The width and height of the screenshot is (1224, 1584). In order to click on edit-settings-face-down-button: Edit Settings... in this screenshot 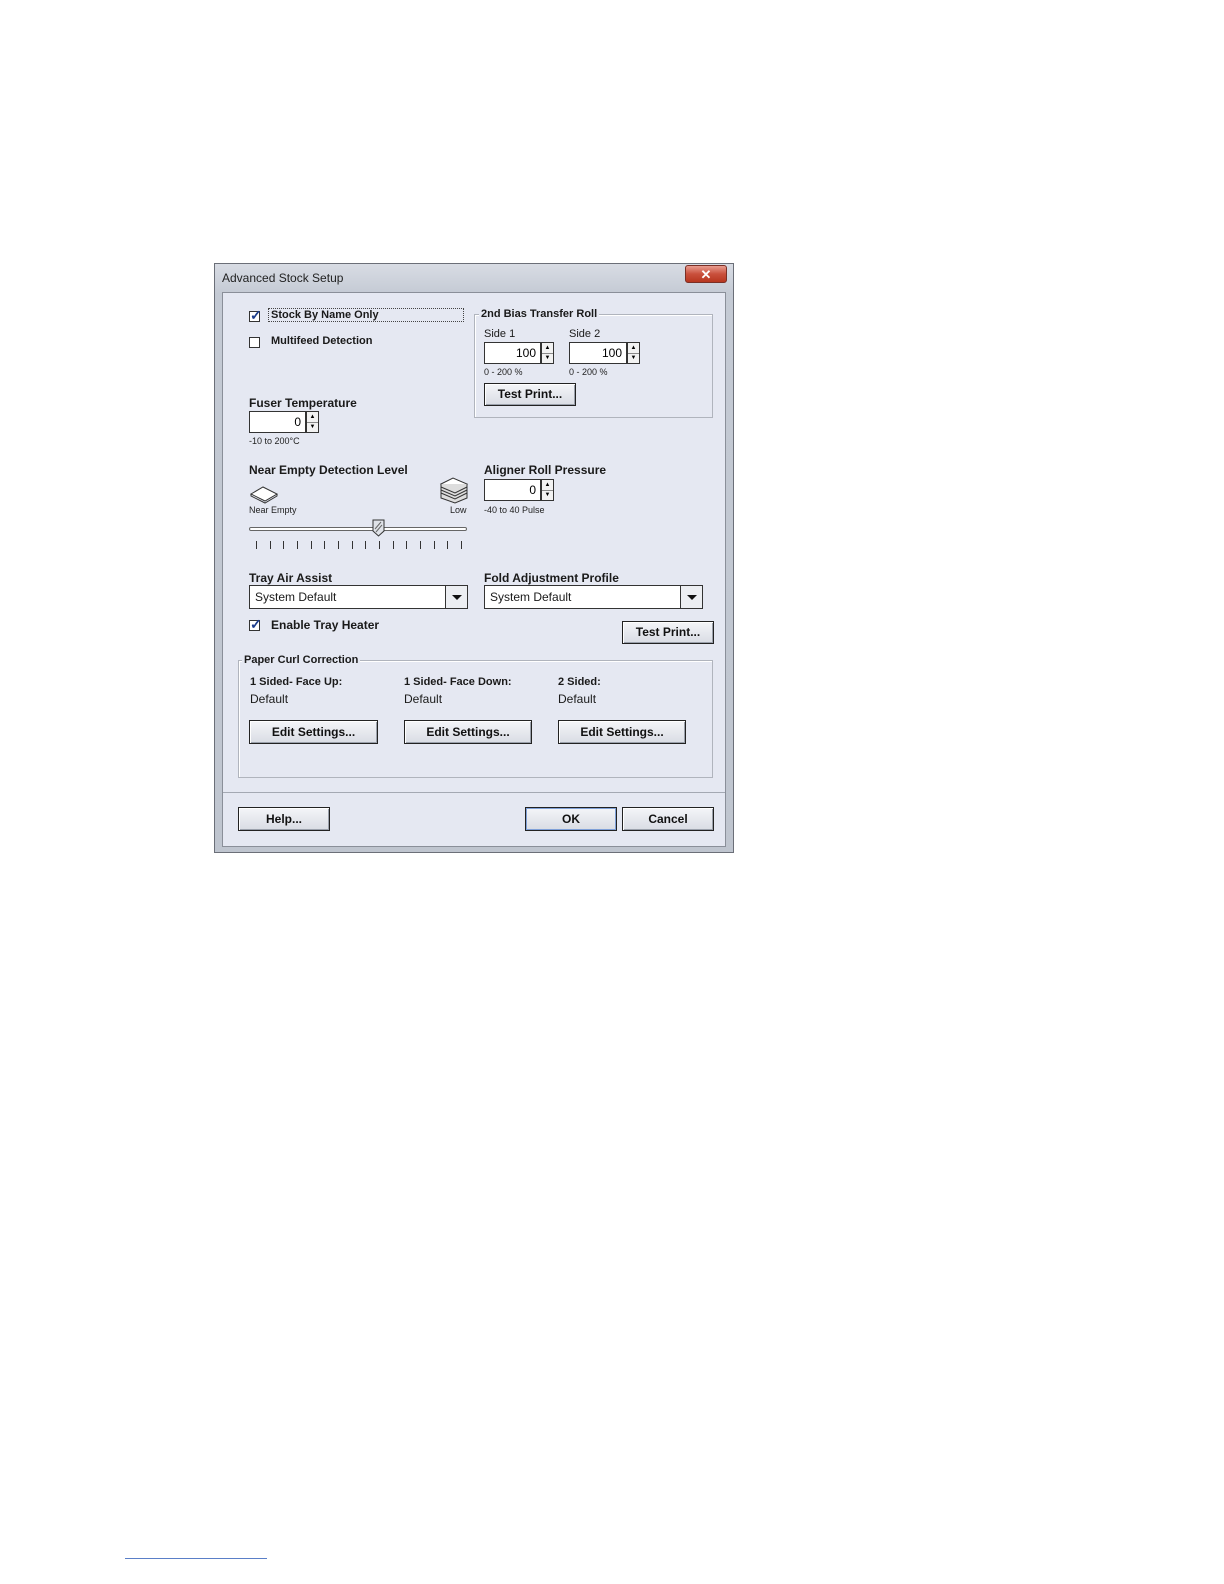, I will do `click(468, 732)`.